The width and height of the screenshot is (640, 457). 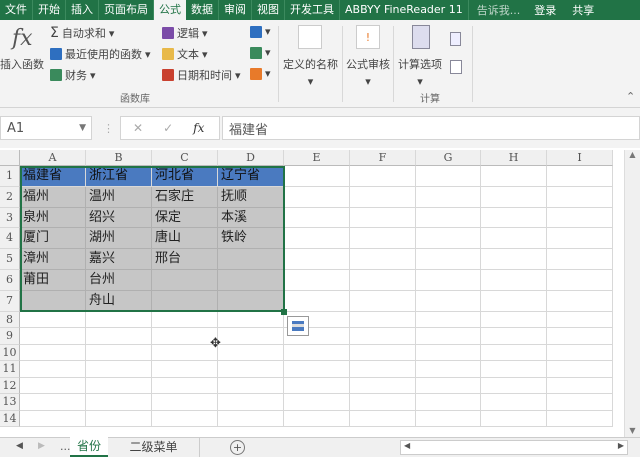 What do you see at coordinates (10, 353) in the screenshot?
I see `row-header-10: 10` at bounding box center [10, 353].